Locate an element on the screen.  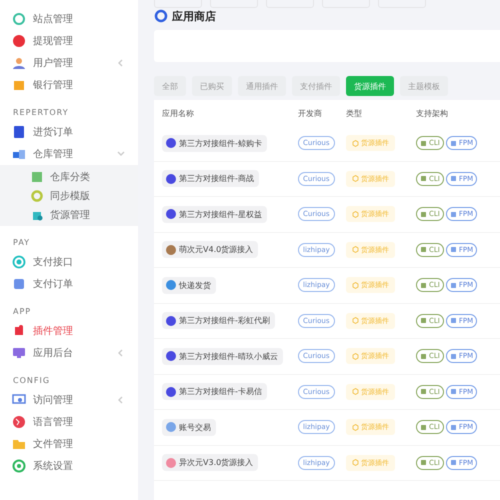
app-name-chip: 萌次元V4.0货源接入 is located at coordinates (210, 249).